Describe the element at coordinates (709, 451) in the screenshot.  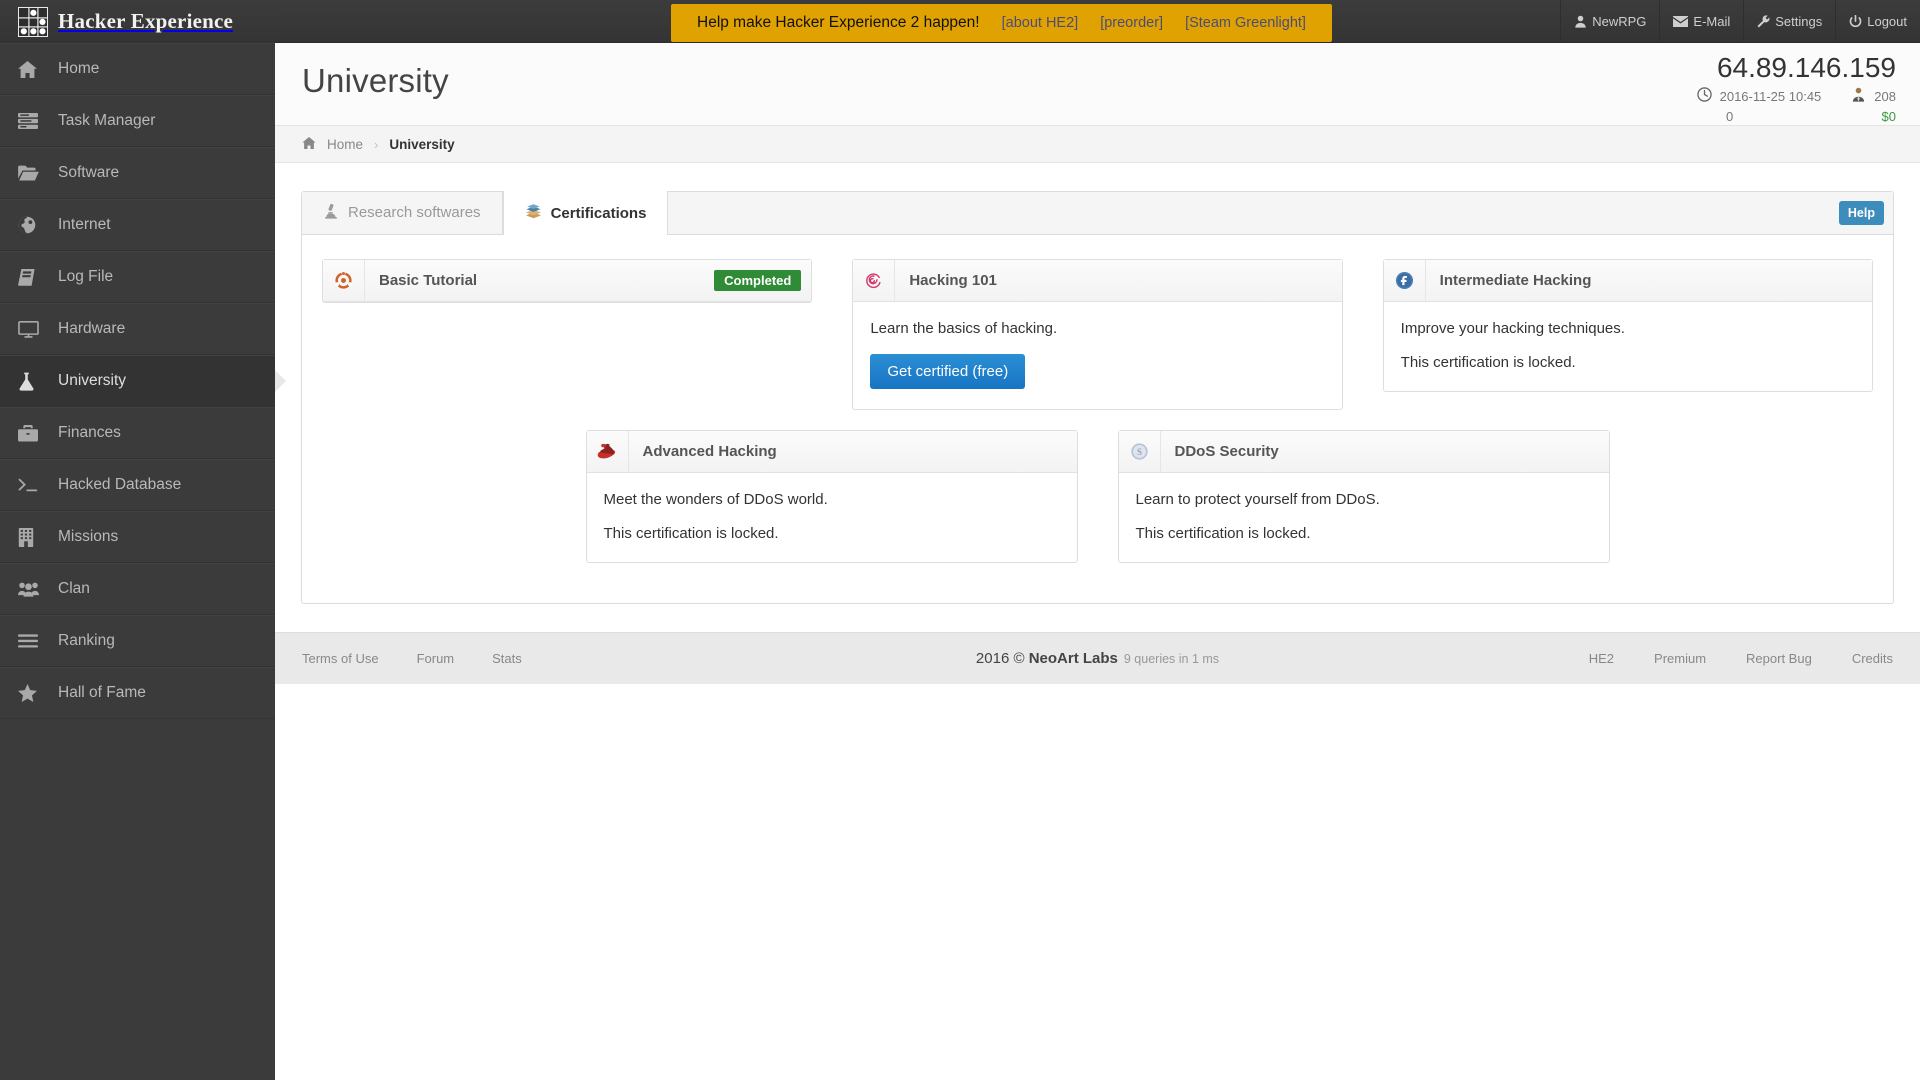
I see `card-title: Advanced Hacking` at that location.